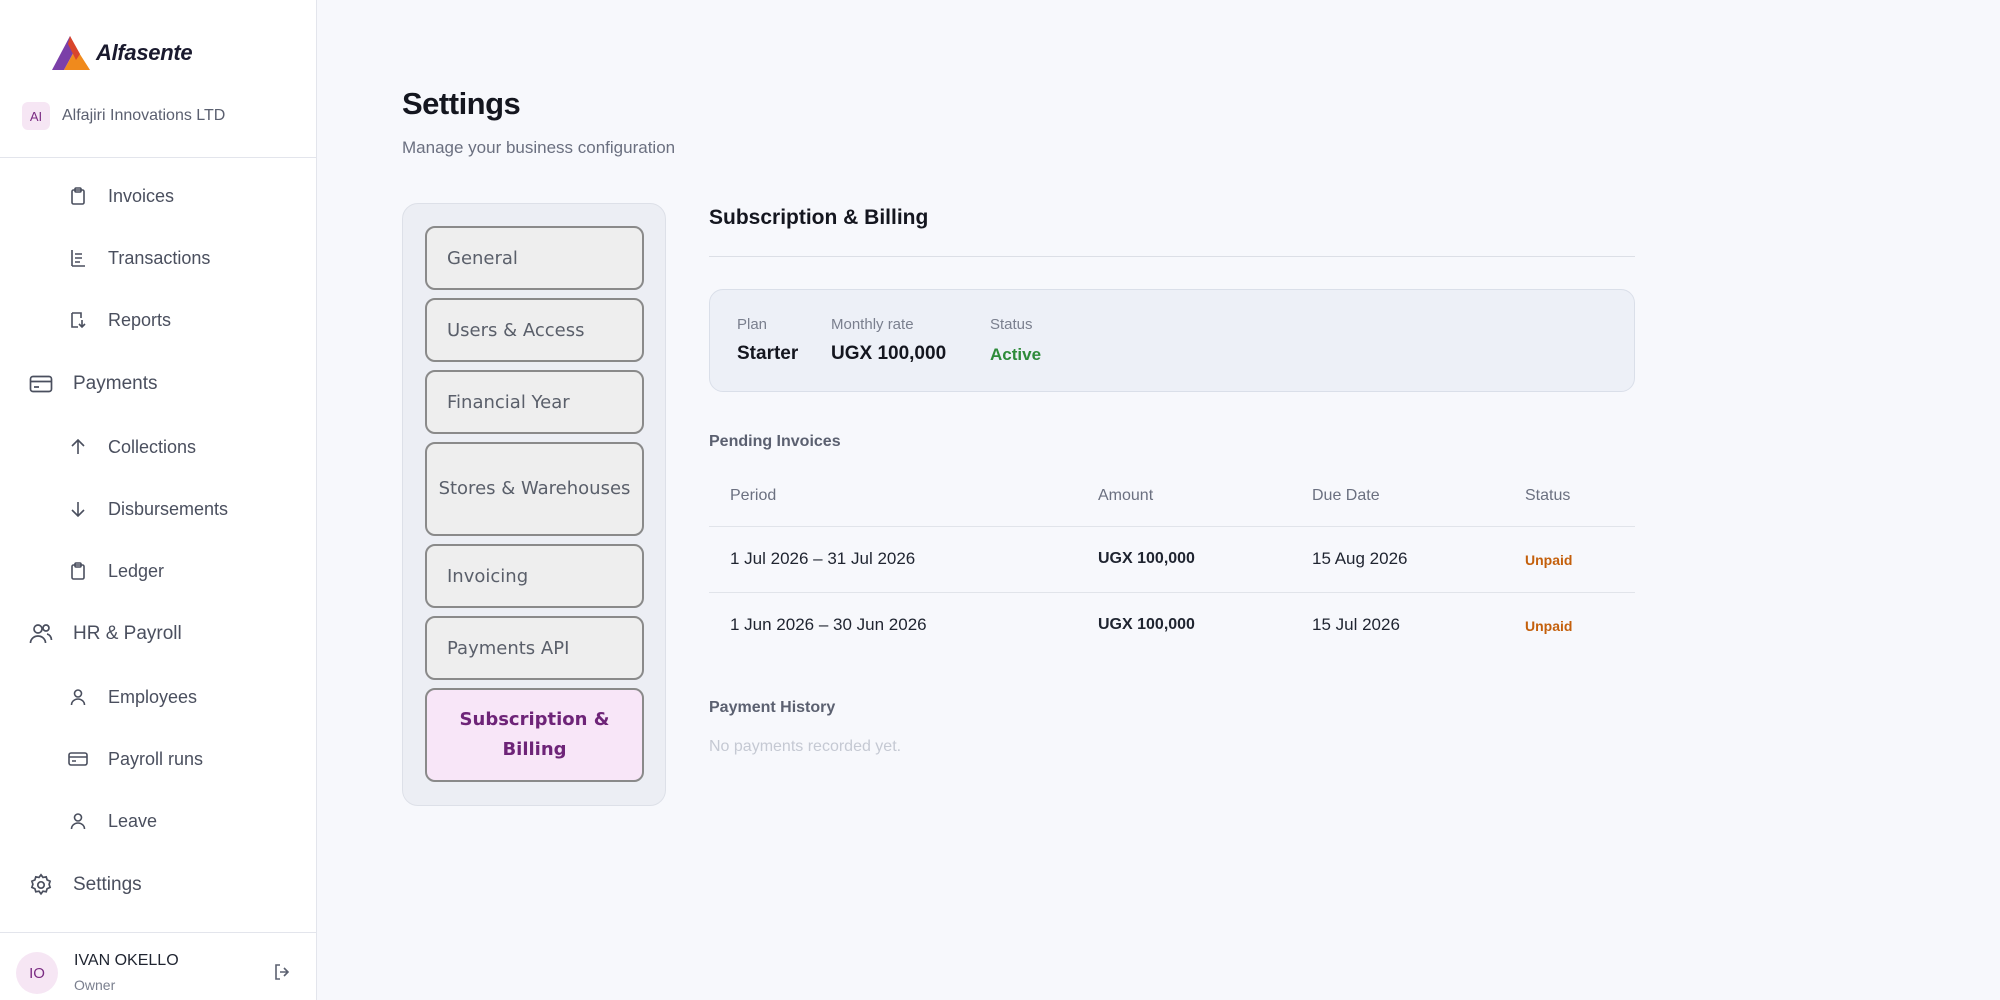 Image resolution: width=2000 pixels, height=1000 pixels. I want to click on sidebar-item-settings: Settings, so click(85, 885).